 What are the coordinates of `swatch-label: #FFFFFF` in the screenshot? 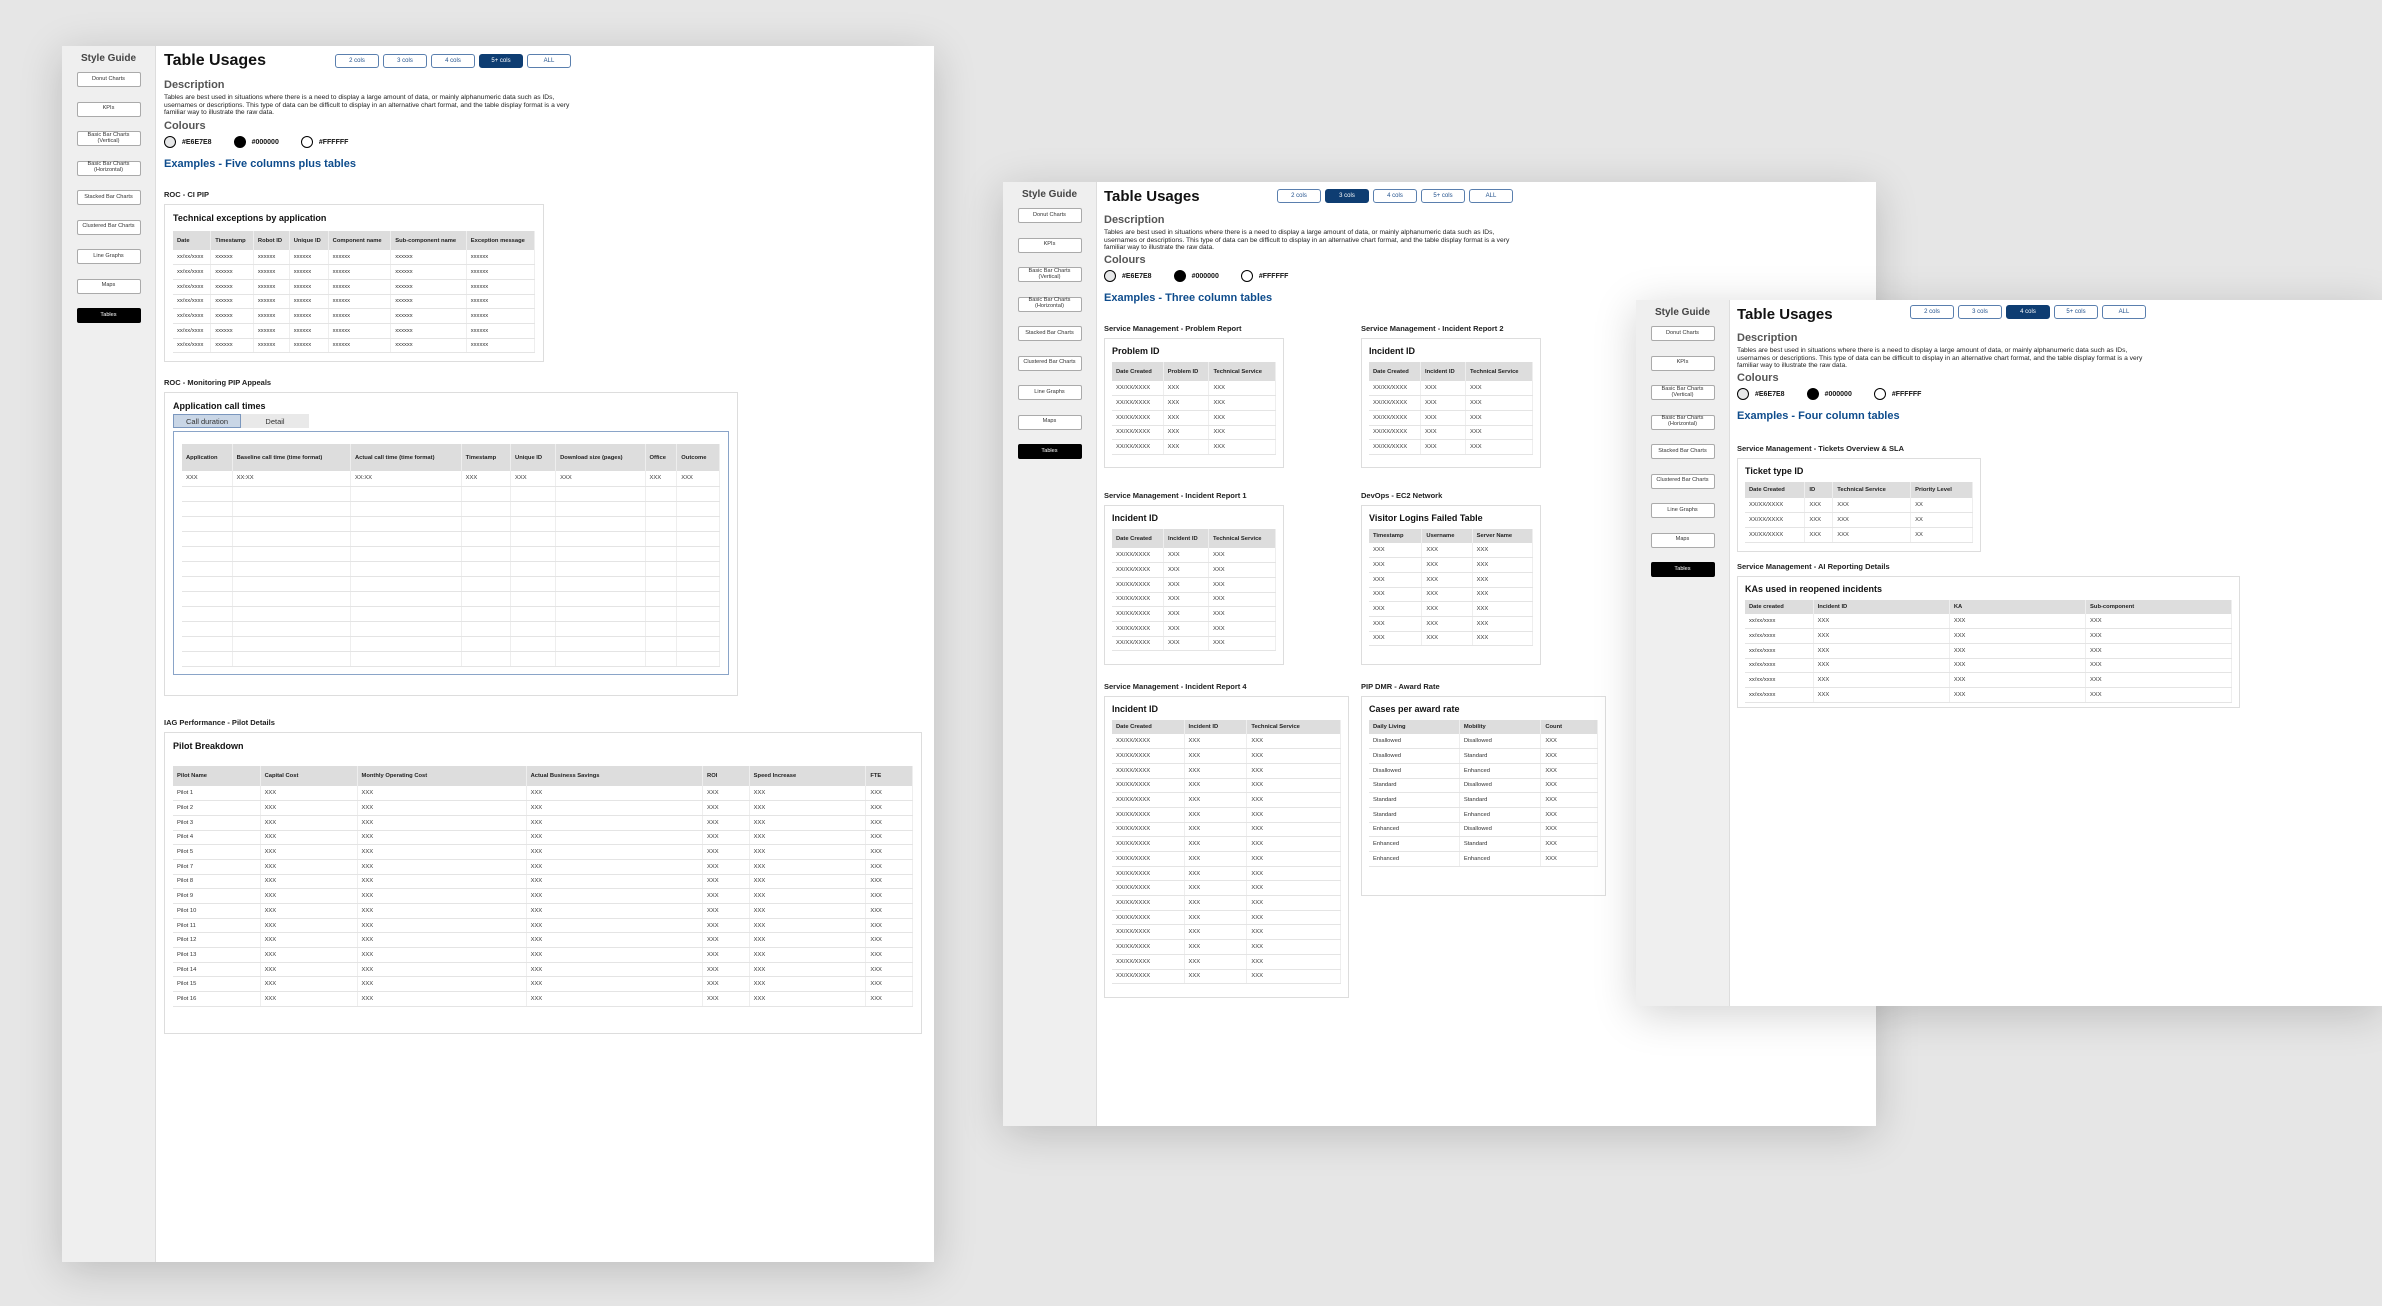 It's located at (333, 142).